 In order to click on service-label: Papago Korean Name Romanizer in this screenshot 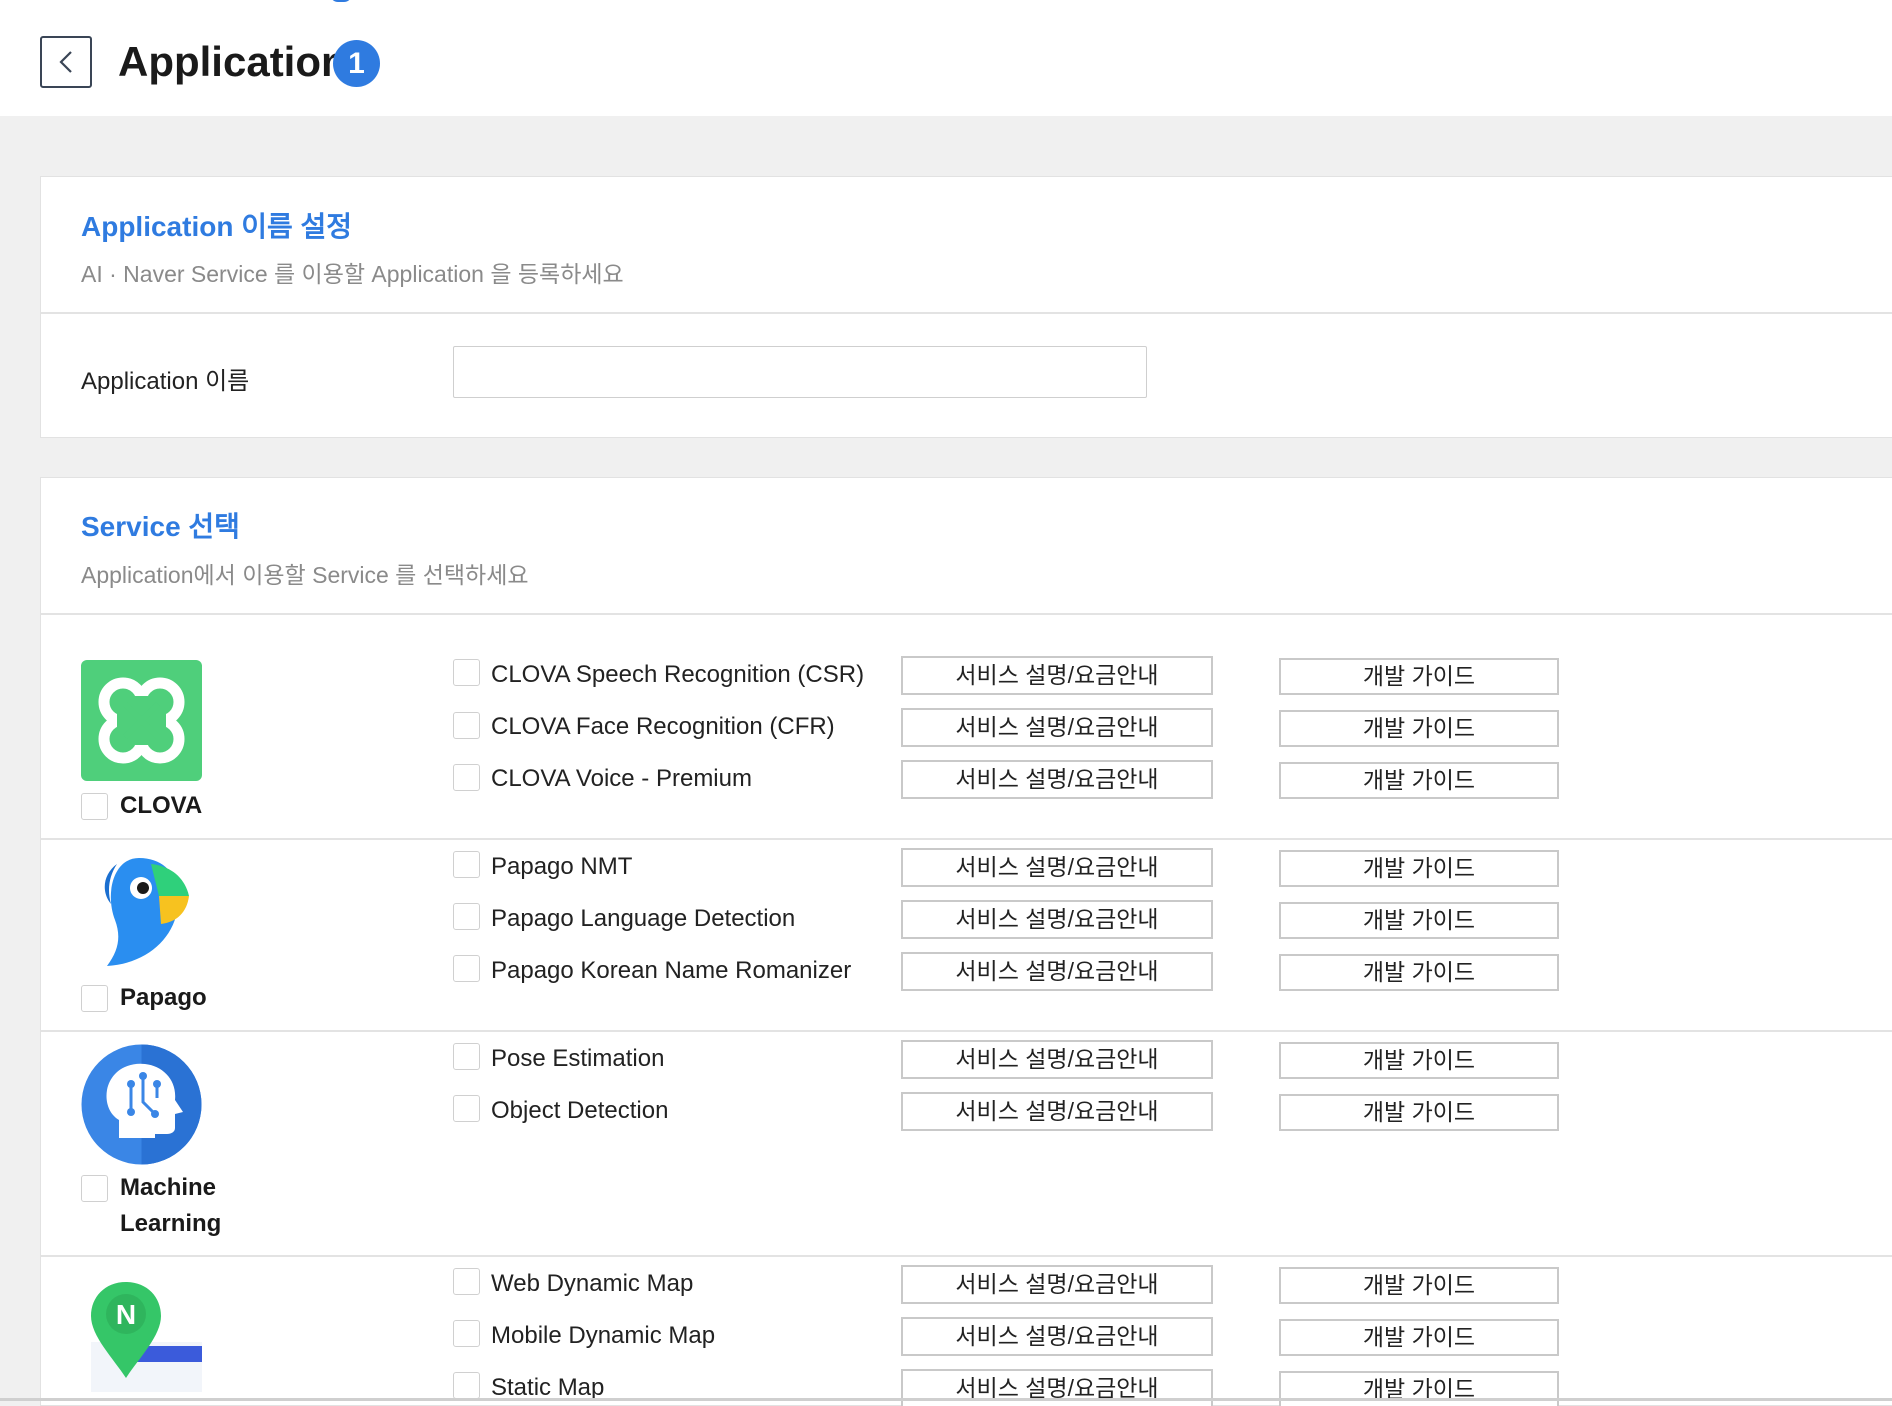, I will do `click(671, 970)`.